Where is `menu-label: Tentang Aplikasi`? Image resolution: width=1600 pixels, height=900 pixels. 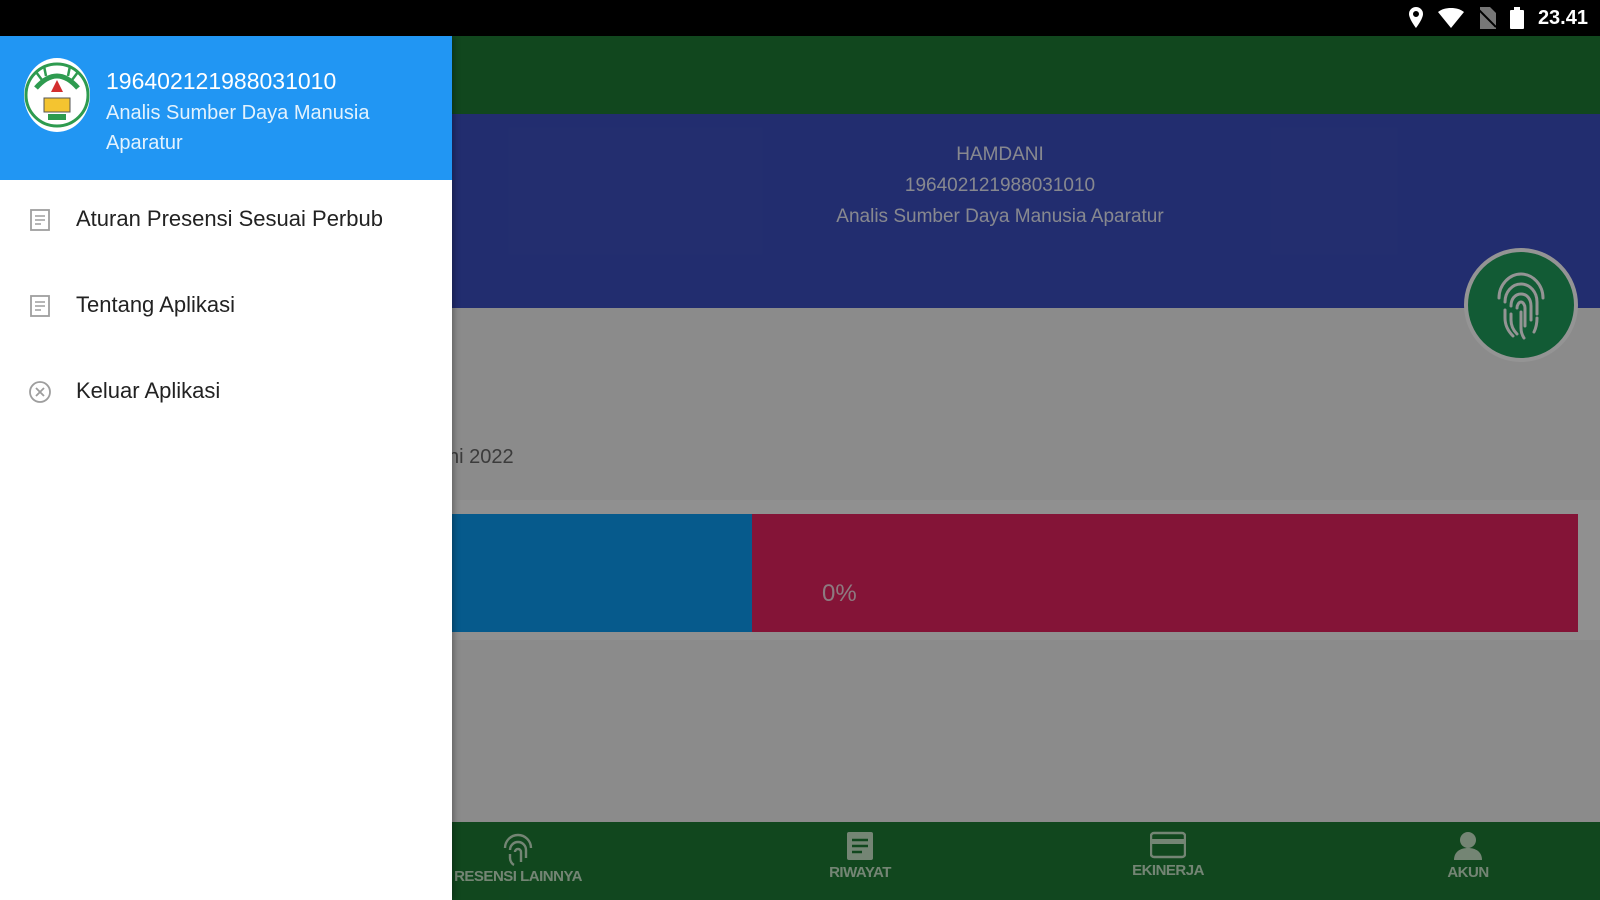 menu-label: Tentang Aplikasi is located at coordinates (155, 304).